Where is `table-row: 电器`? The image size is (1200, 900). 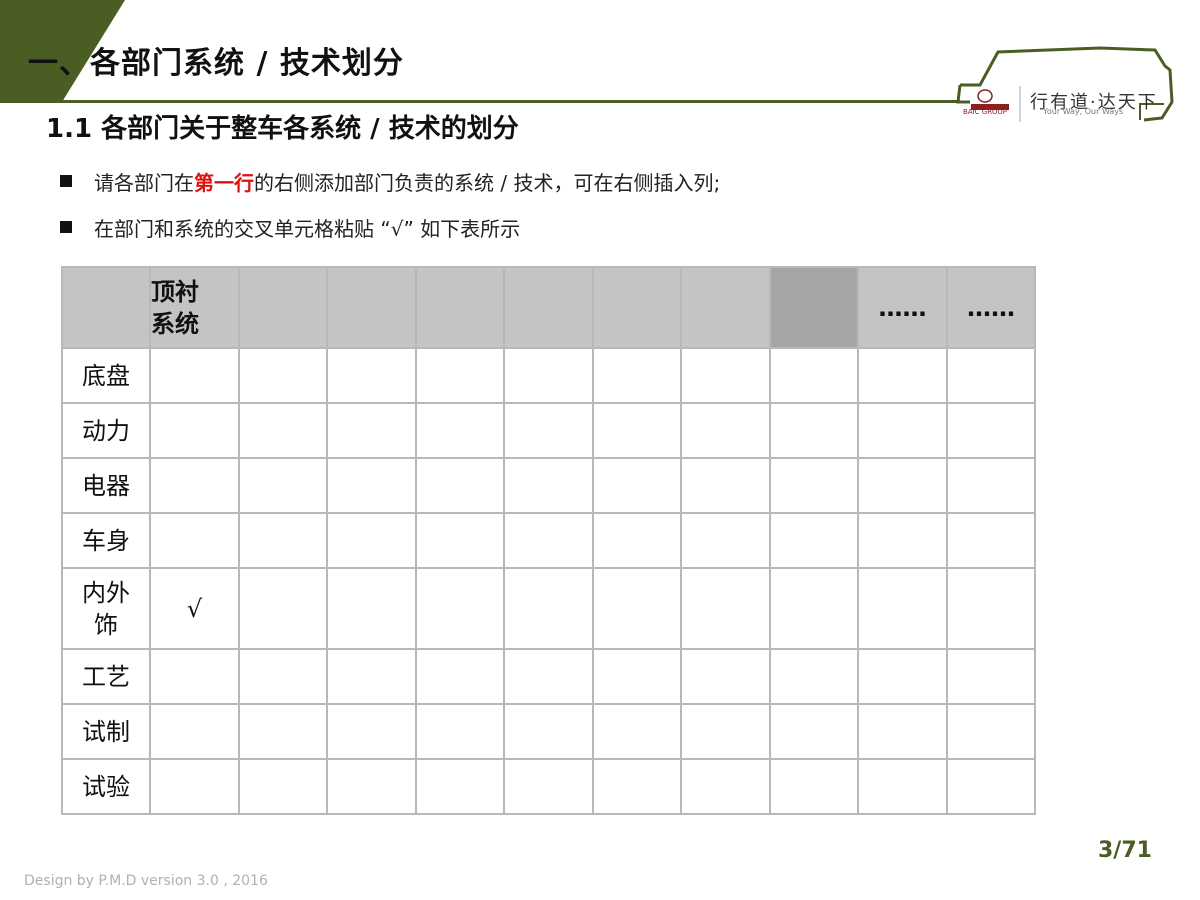 table-row: 电器 is located at coordinates (548, 485).